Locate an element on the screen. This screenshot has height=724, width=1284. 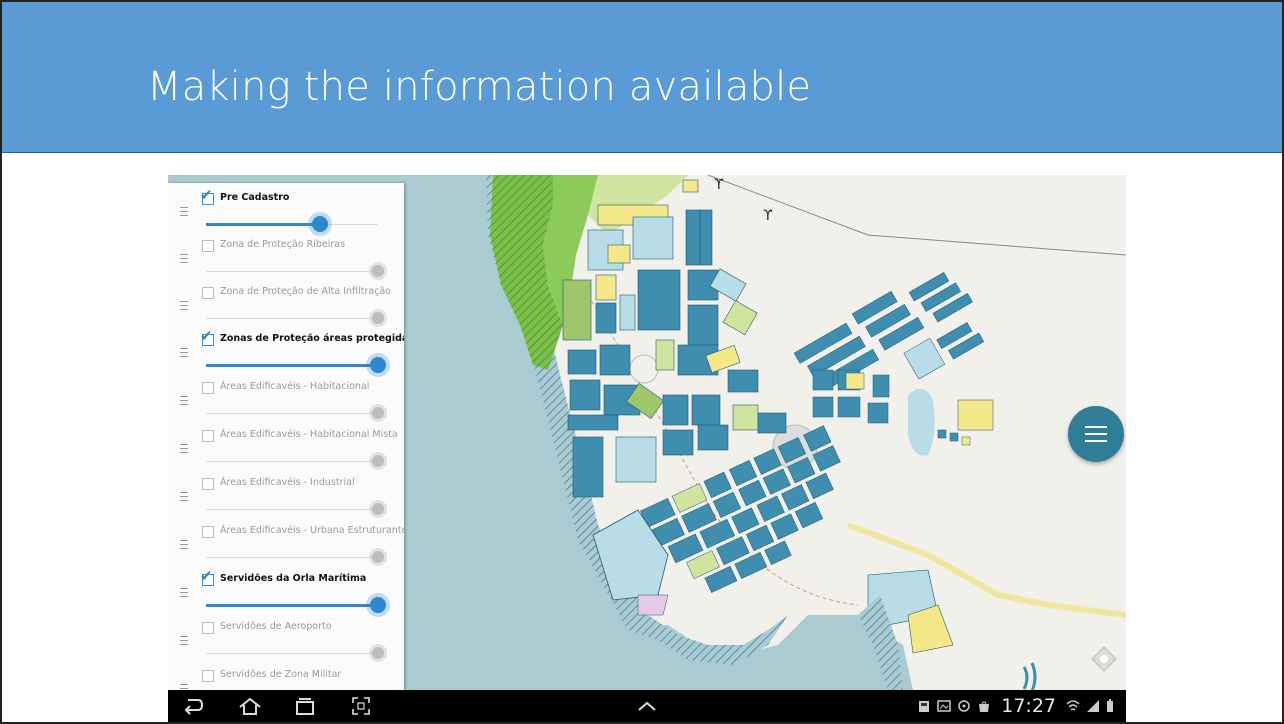
android-nav-bar: 17:27 is located at coordinates (647, 706).